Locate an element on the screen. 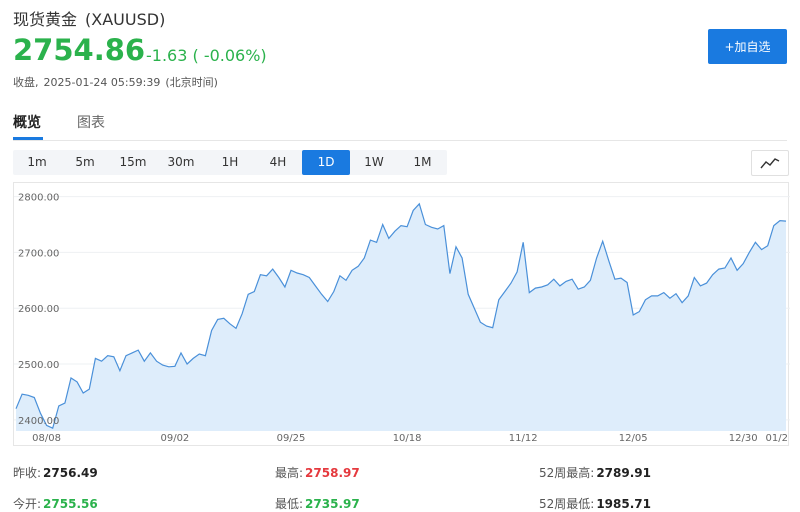 The width and height of the screenshot is (800, 512). instrument-code: (XAUUSD) is located at coordinates (125, 19).